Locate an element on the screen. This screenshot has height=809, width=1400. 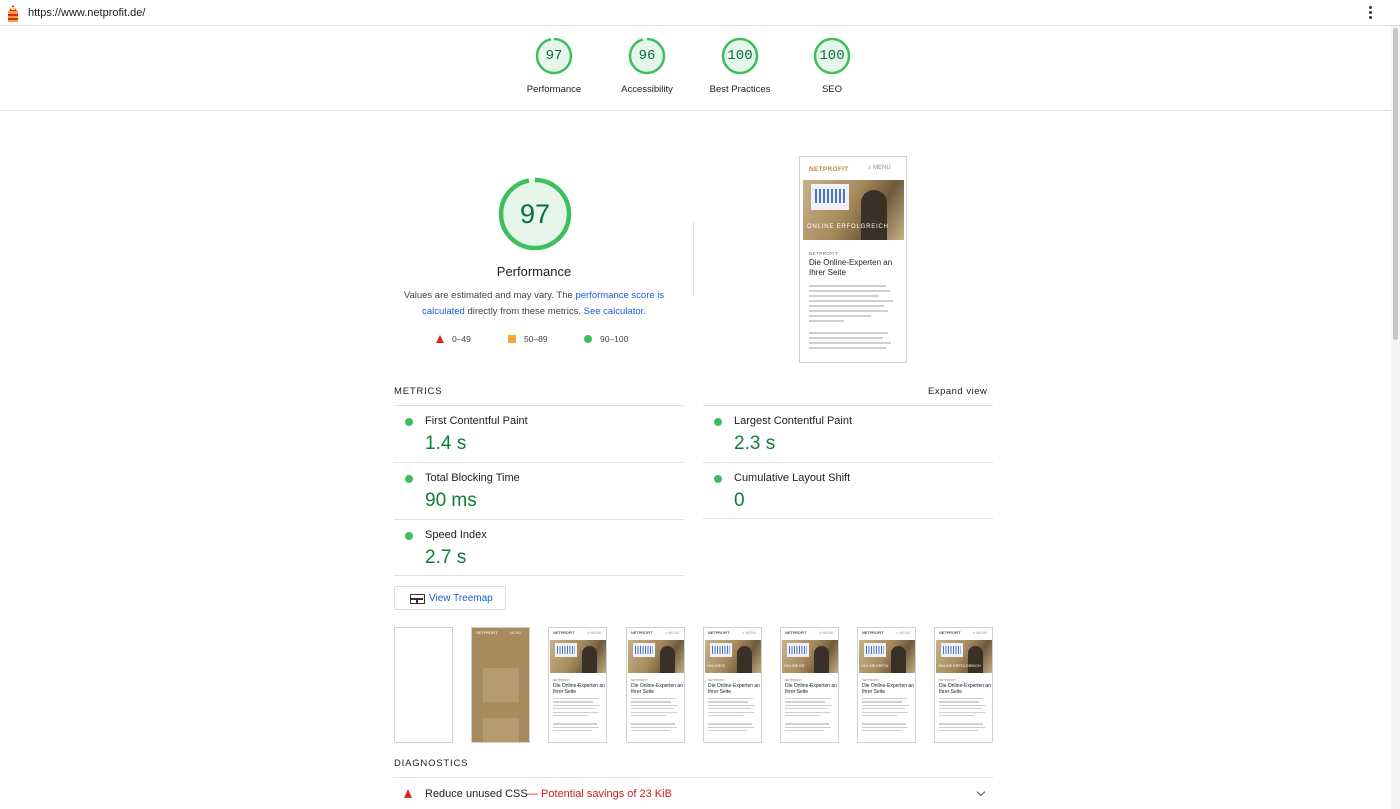
scrollbar-thumb is located at coordinates (1395, 184).